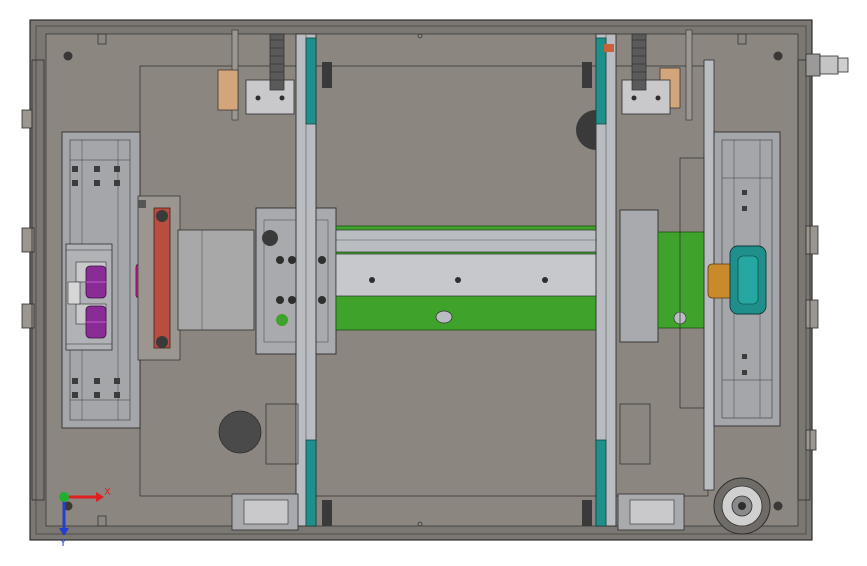 The height and width of the screenshot is (566, 867). I want to click on red-belt-drive, so click(159, 278).